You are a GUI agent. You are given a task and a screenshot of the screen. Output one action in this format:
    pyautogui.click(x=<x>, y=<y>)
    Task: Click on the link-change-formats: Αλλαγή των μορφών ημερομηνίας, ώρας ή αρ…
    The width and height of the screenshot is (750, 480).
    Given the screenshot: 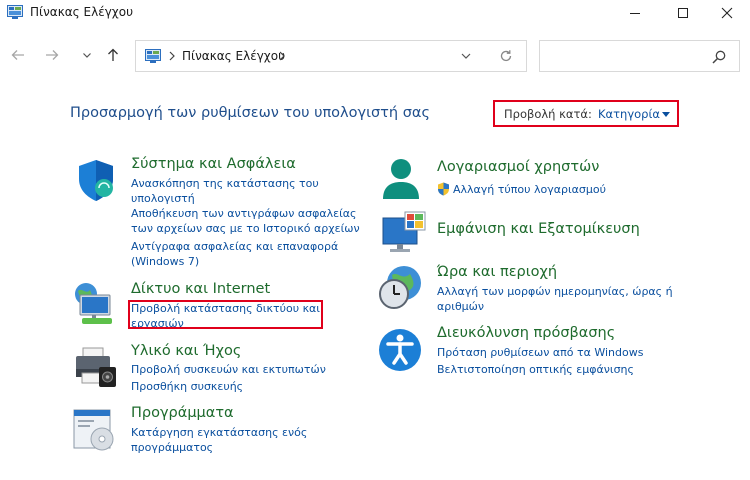 What is the action you would take?
    pyautogui.click(x=555, y=299)
    